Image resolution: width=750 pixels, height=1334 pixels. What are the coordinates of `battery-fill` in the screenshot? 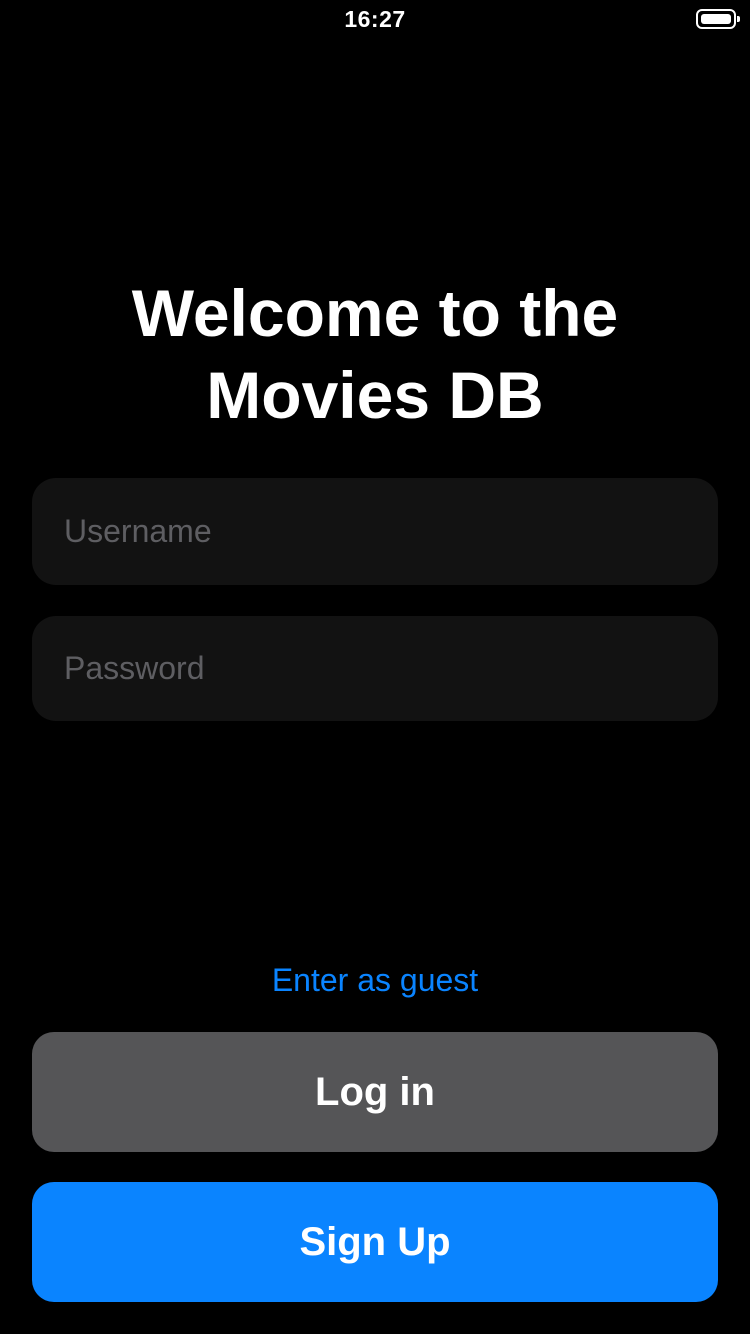 It's located at (716, 19).